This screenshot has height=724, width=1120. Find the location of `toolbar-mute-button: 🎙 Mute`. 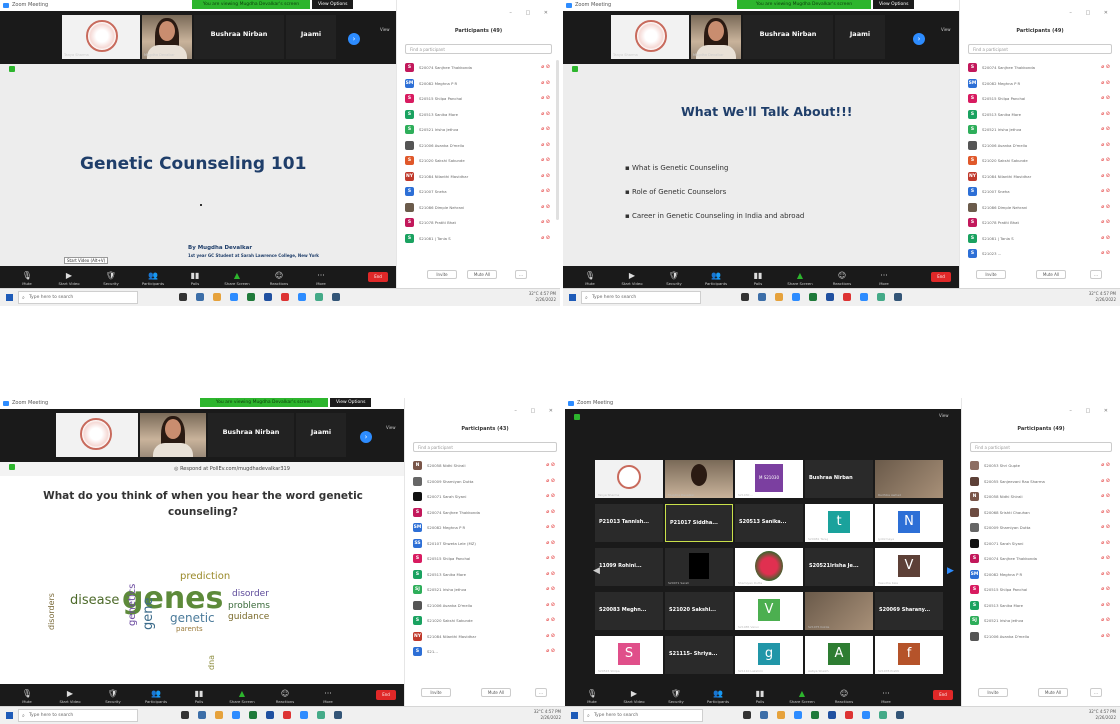

toolbar-mute-button: 🎙 Mute is located at coordinates (592, 696).